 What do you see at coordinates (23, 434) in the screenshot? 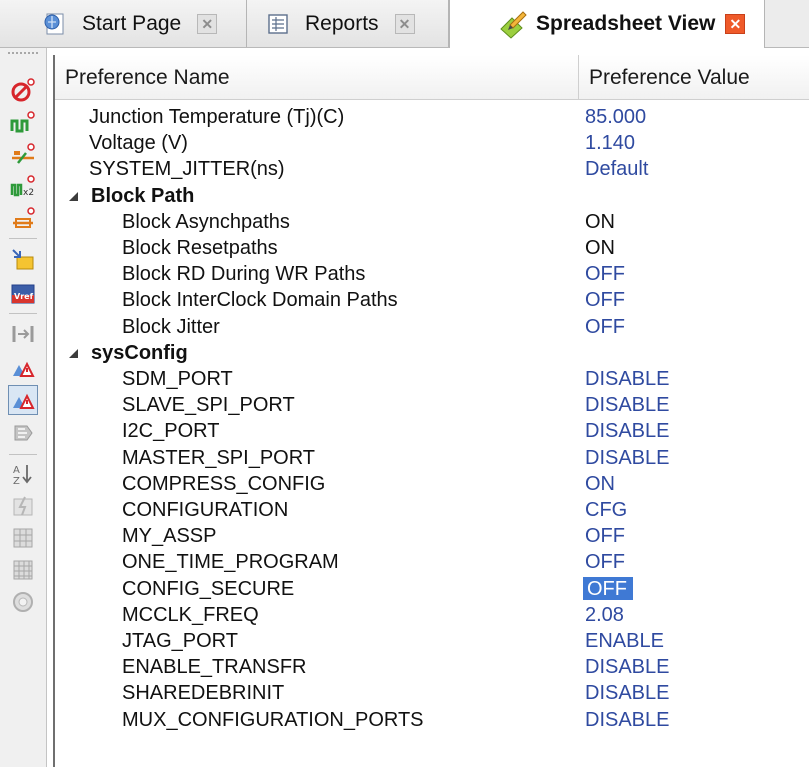
I see `chip-icon` at bounding box center [23, 434].